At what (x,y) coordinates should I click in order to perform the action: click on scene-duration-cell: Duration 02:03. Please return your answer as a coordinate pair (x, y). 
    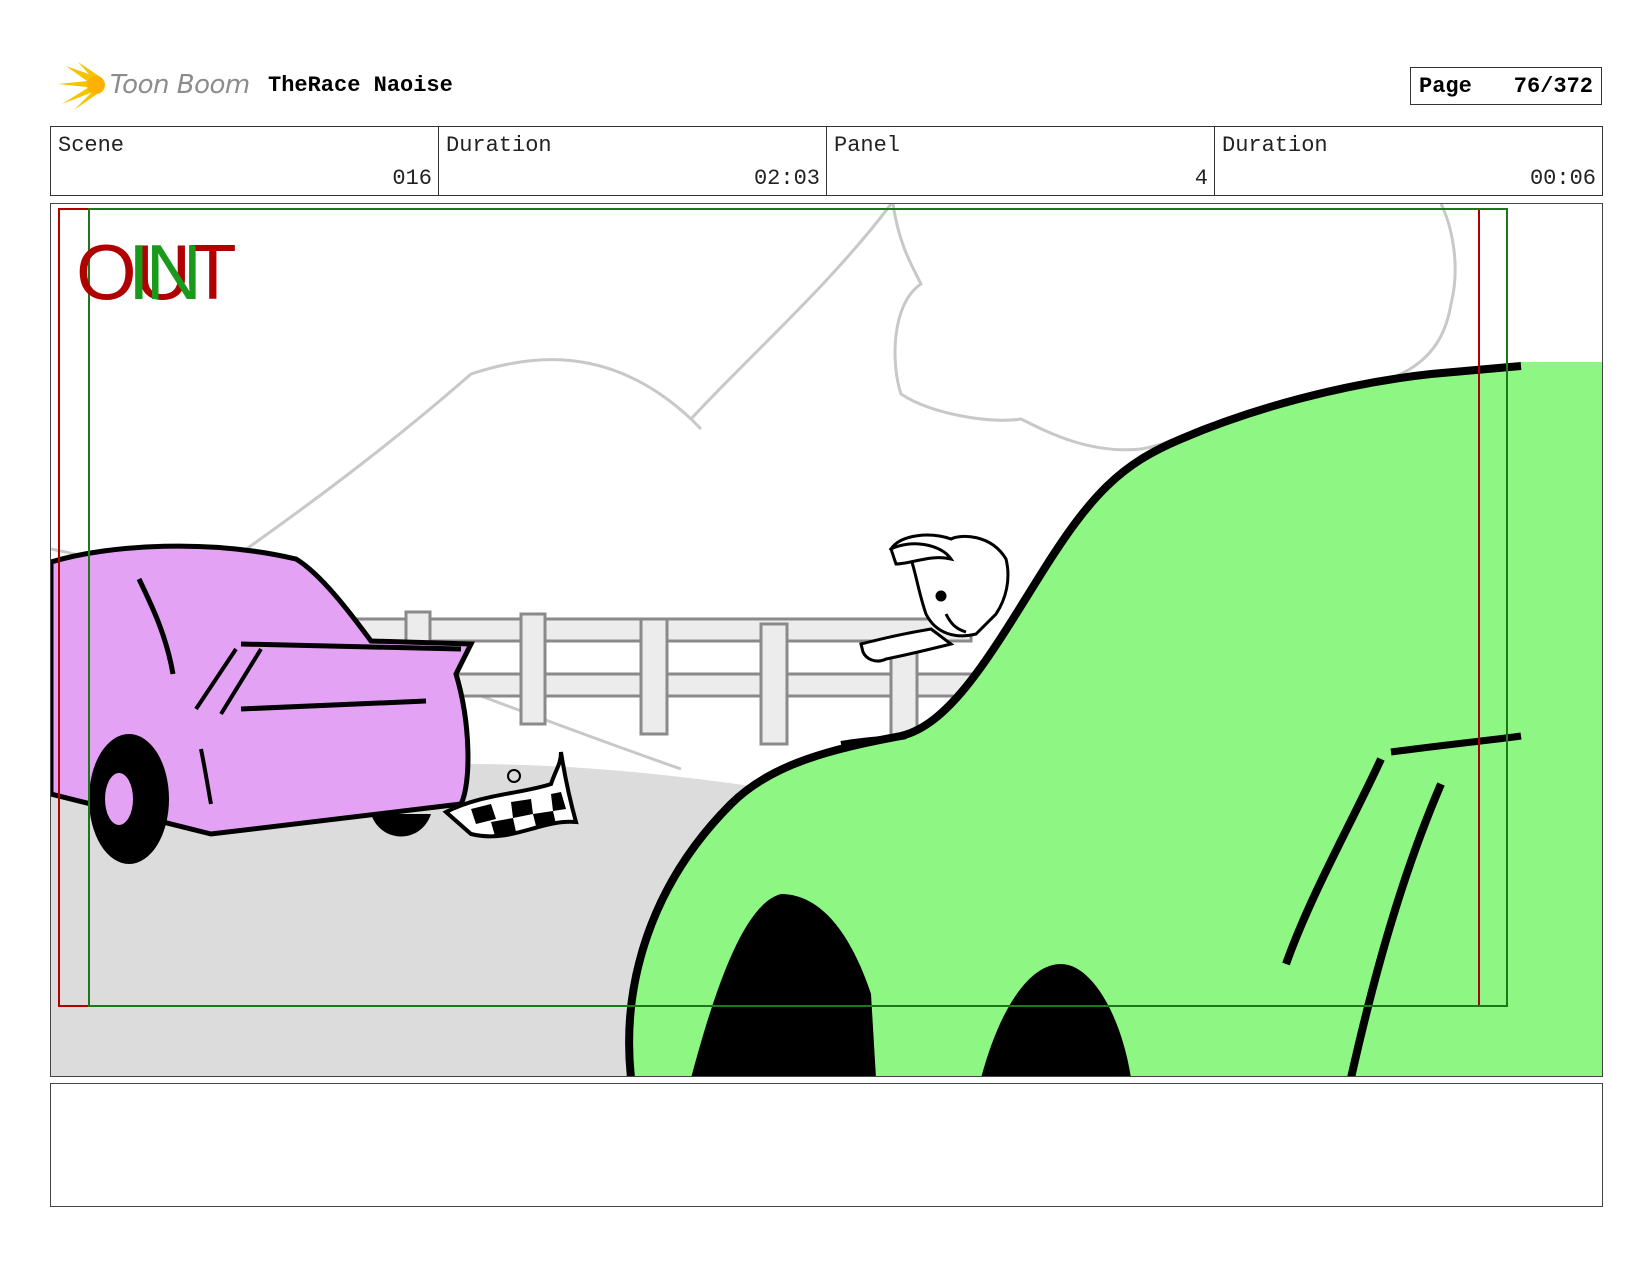
    Looking at the image, I should click on (633, 161).